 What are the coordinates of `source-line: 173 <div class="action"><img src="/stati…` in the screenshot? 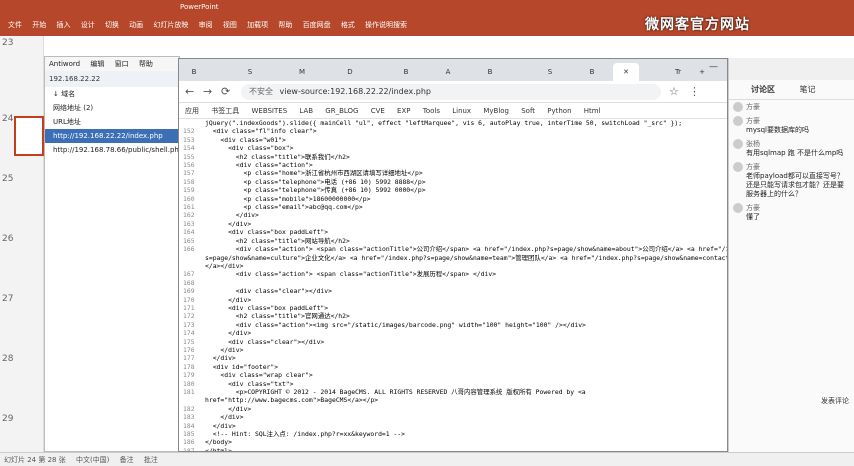 It's located at (453, 325).